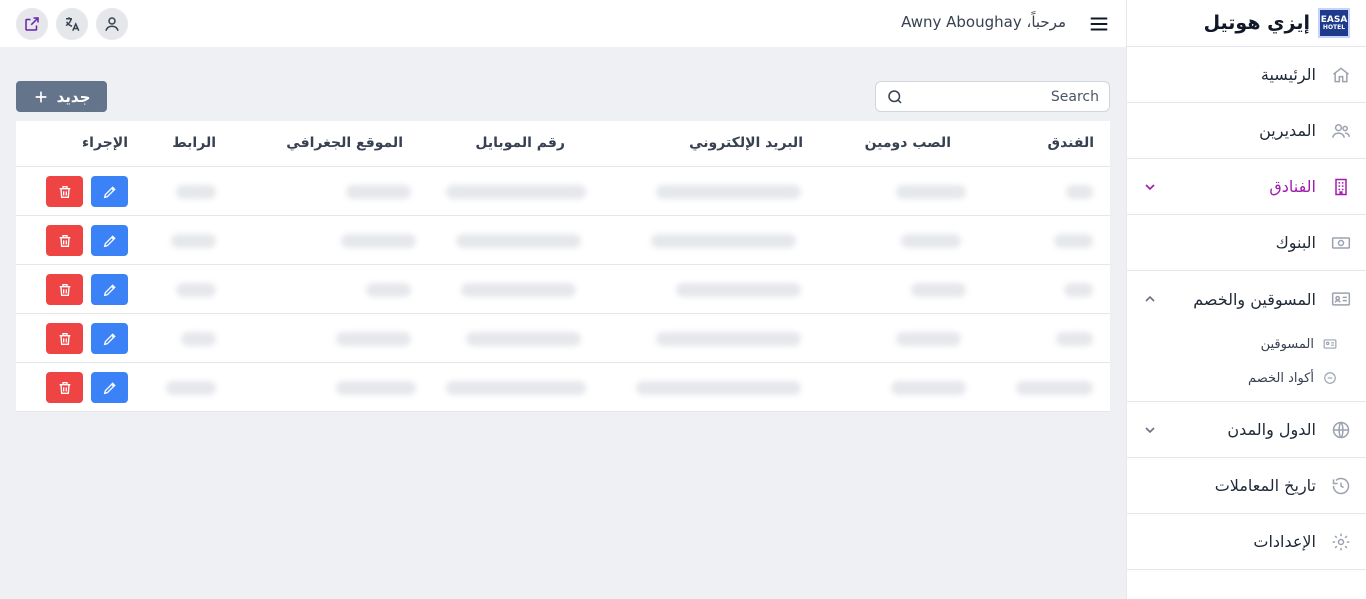 The image size is (1366, 599). What do you see at coordinates (32, 24) in the screenshot?
I see `external-link-icon` at bounding box center [32, 24].